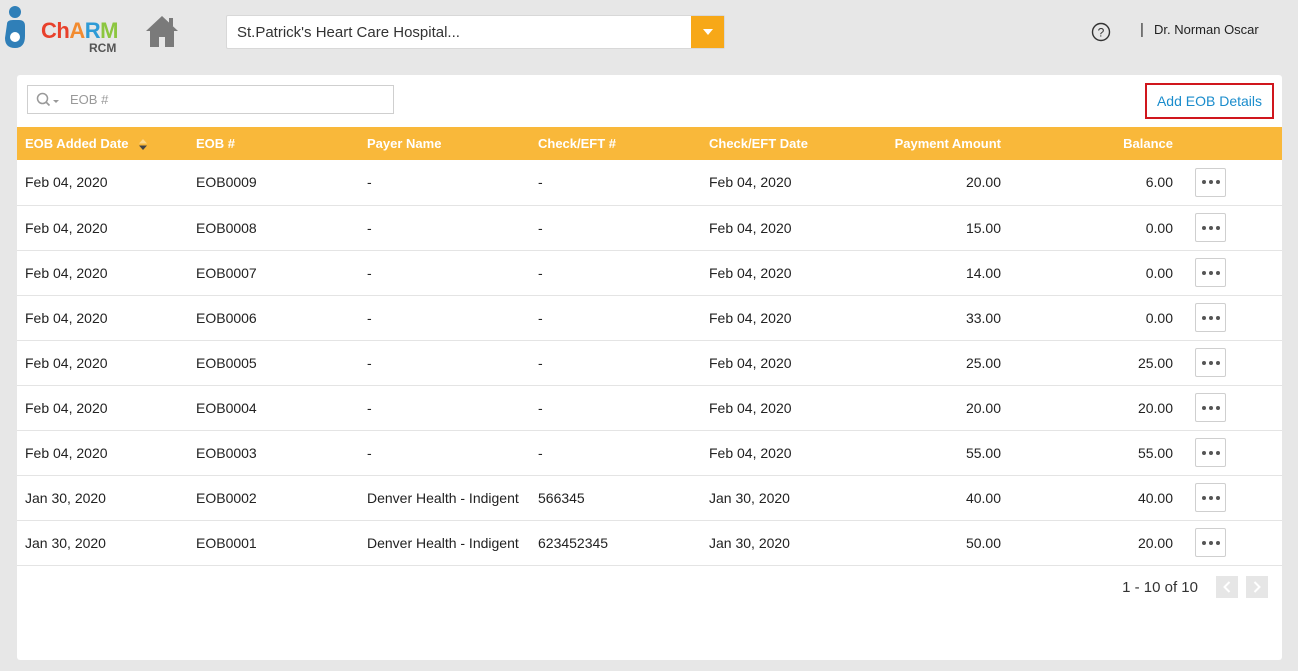 Image resolution: width=1298 pixels, height=671 pixels. What do you see at coordinates (162, 31) in the screenshot?
I see `home-icon` at bounding box center [162, 31].